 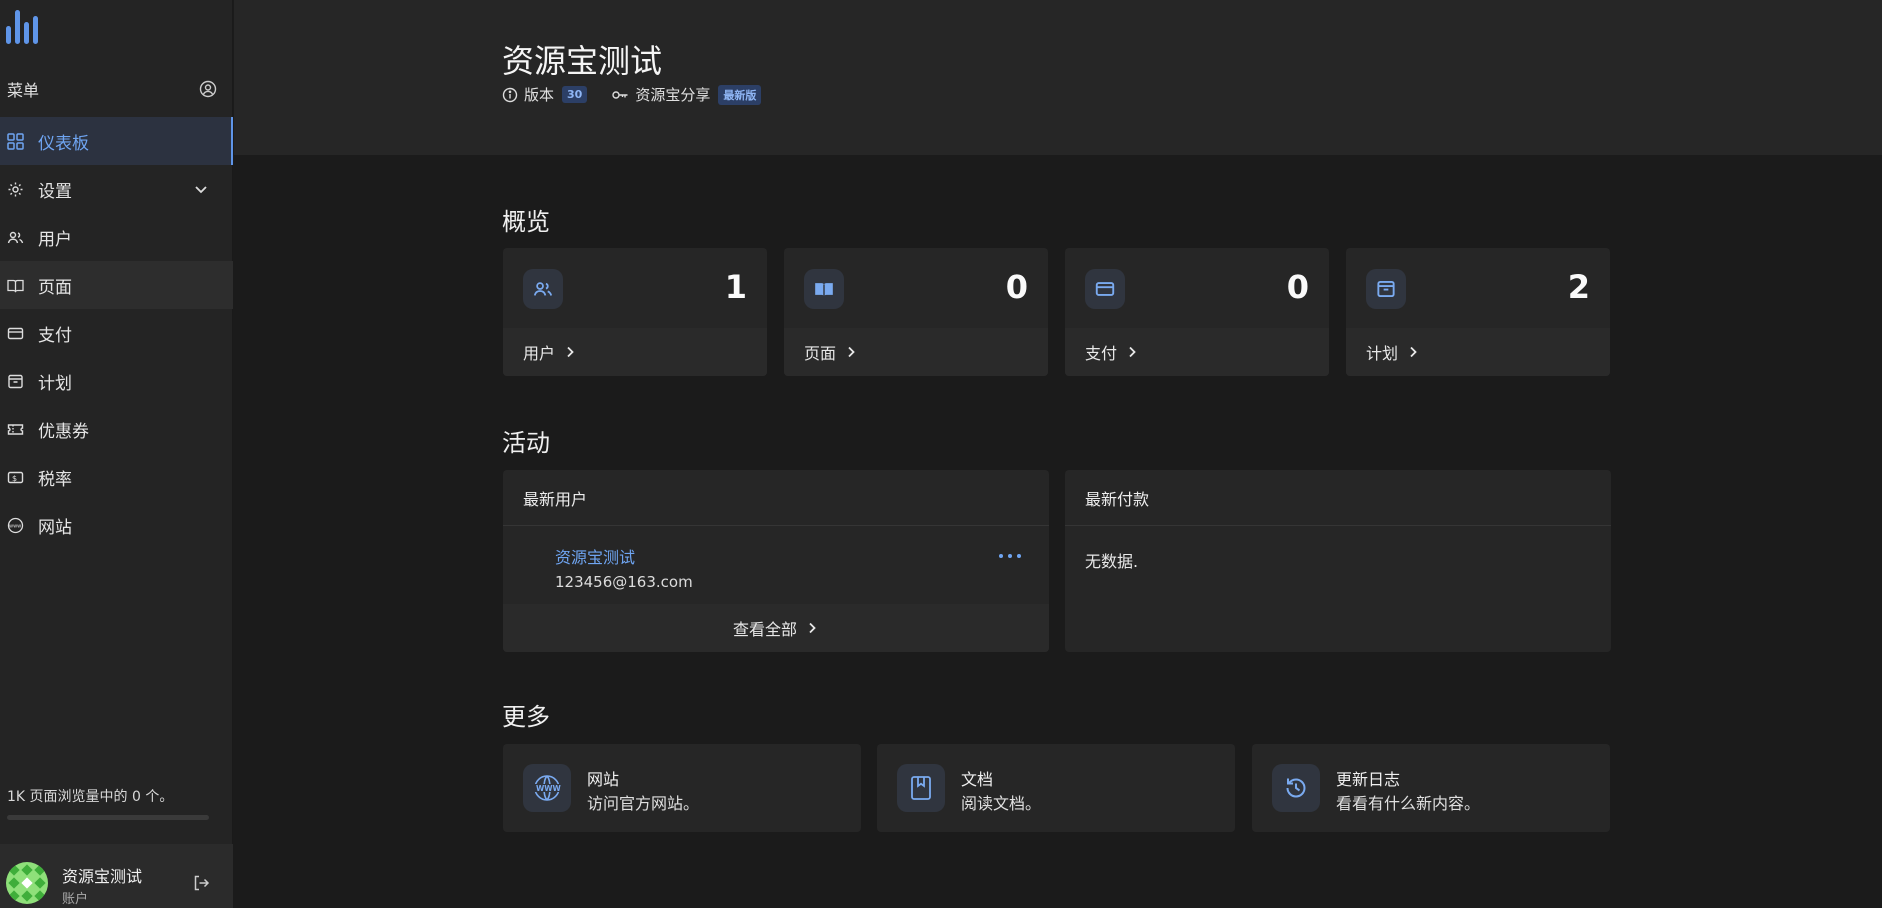 I want to click on stat-label: 页面, so click(x=820, y=353).